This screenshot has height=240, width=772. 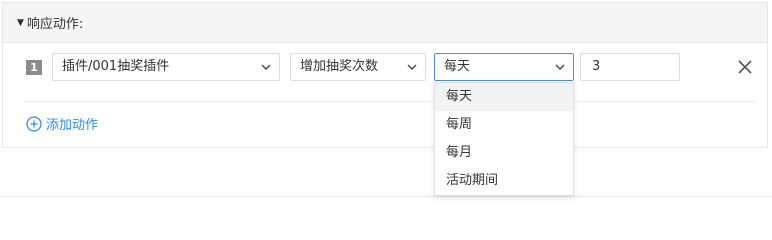 I want to click on operation-select-value: 增加抽奖次数, so click(x=339, y=66).